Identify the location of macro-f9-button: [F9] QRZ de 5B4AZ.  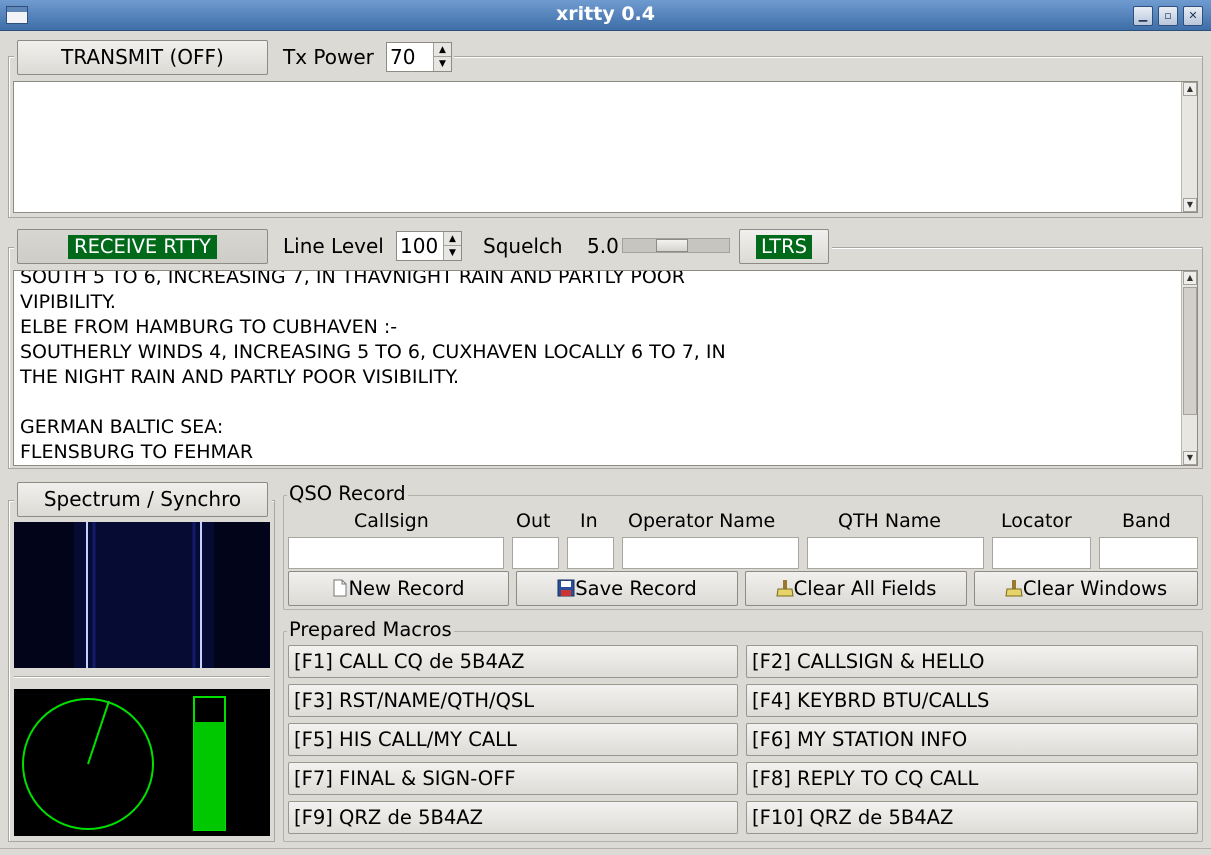
(513, 817).